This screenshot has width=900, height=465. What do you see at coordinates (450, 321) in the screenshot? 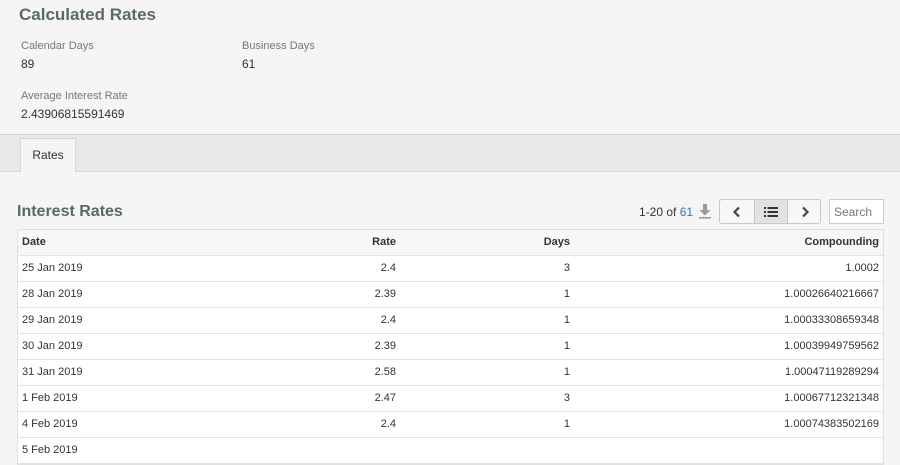
I see `table-row: 29 Jan 2019 2.4 1 1.00033308659348` at bounding box center [450, 321].